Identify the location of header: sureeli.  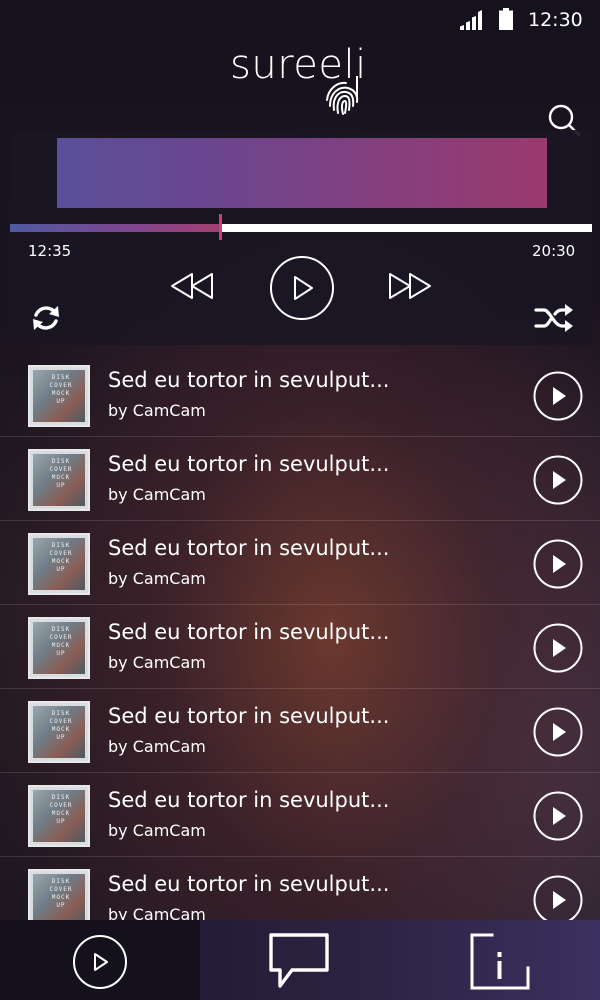
(300, 88).